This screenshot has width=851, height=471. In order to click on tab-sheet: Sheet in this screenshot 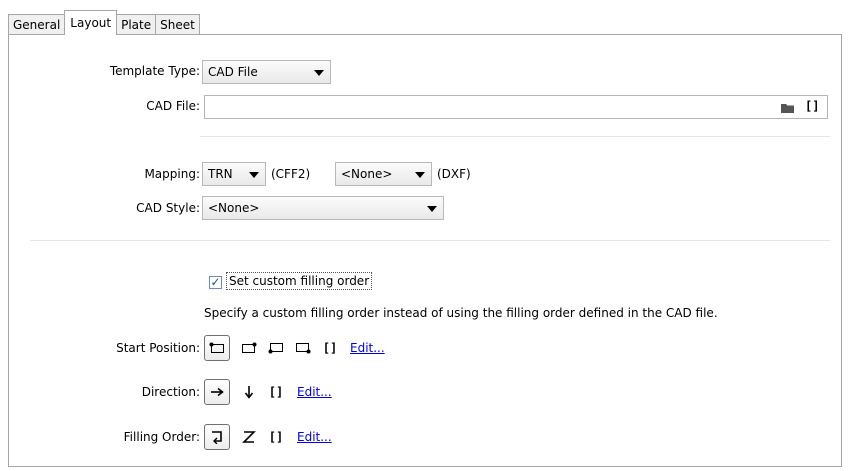, I will do `click(177, 24)`.